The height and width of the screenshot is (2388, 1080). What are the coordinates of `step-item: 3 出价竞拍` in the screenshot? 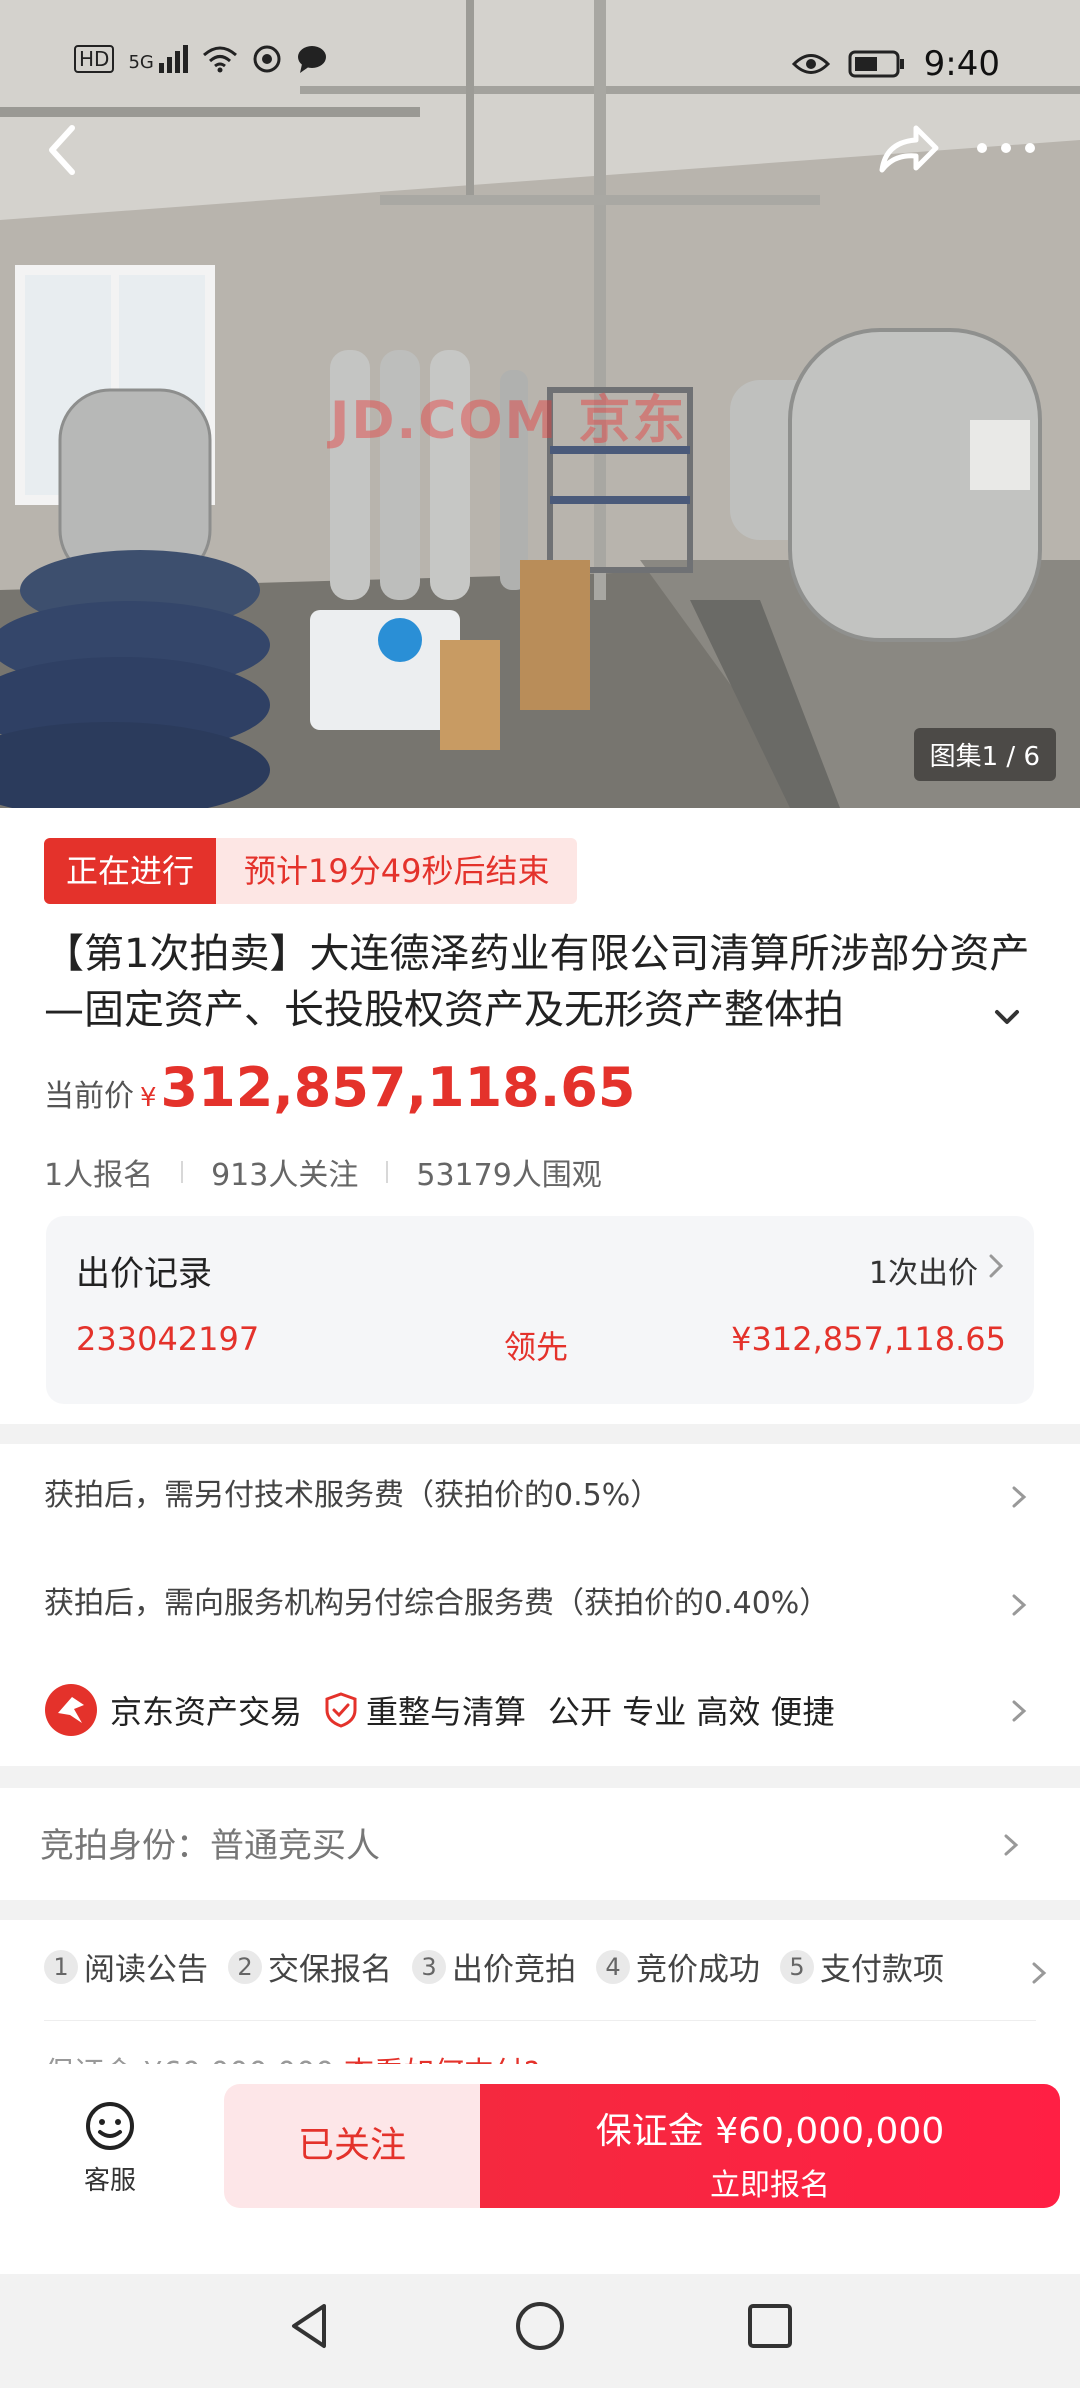 It's located at (494, 1966).